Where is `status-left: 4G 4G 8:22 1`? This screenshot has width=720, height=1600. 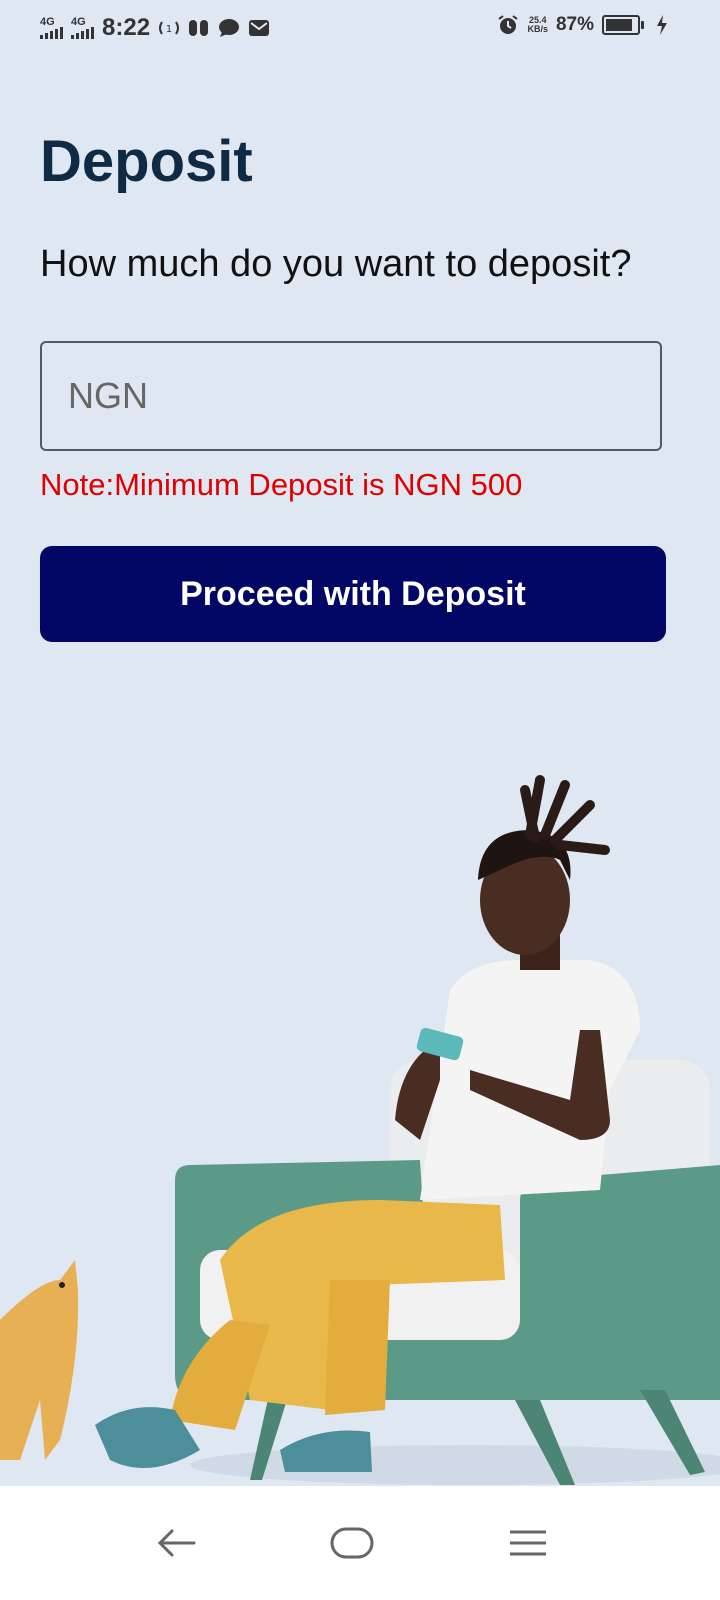
status-left: 4G 4G 8:22 1 is located at coordinates (155, 28).